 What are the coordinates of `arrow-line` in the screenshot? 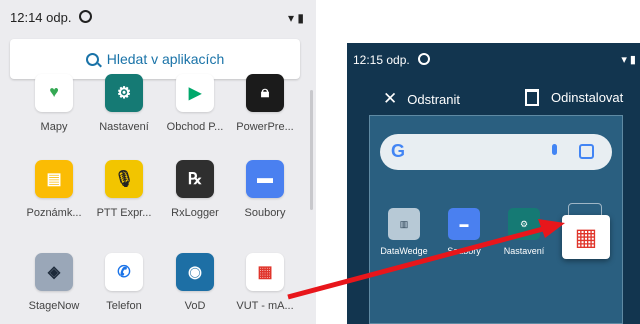 It's located at (415, 263).